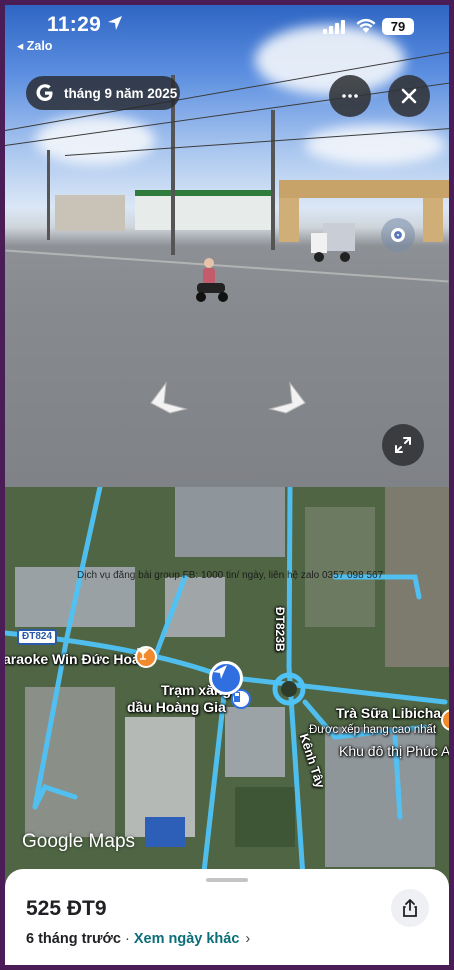  I want to click on poi-label-gas-line2: dầu Hoàng Gia, so click(176, 707).